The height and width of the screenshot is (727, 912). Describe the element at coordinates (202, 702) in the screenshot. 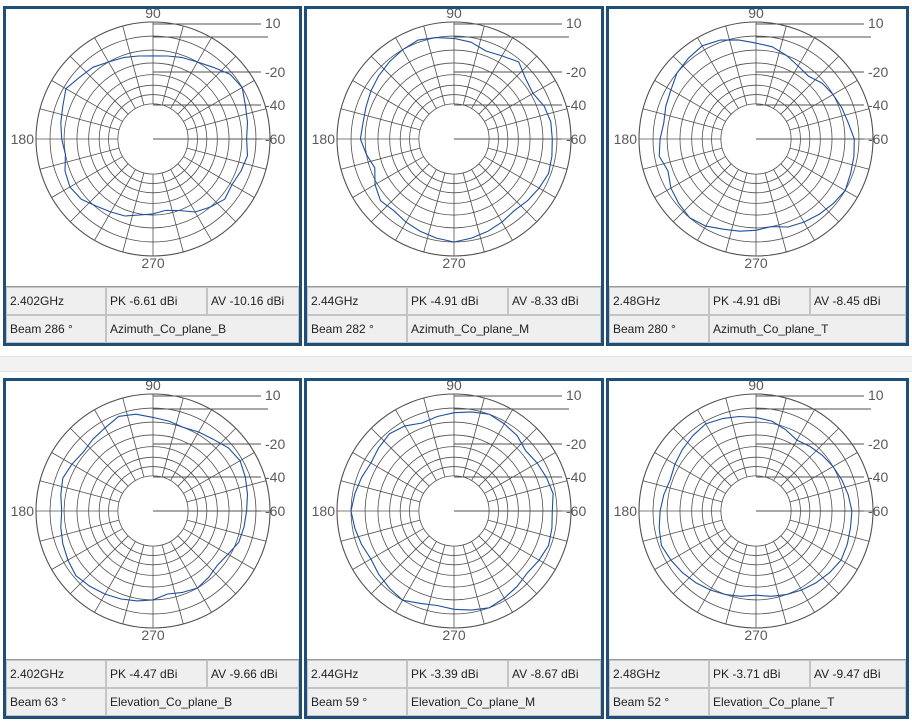

I see `plane-name-cell: Elevation_Co_plane_B` at that location.